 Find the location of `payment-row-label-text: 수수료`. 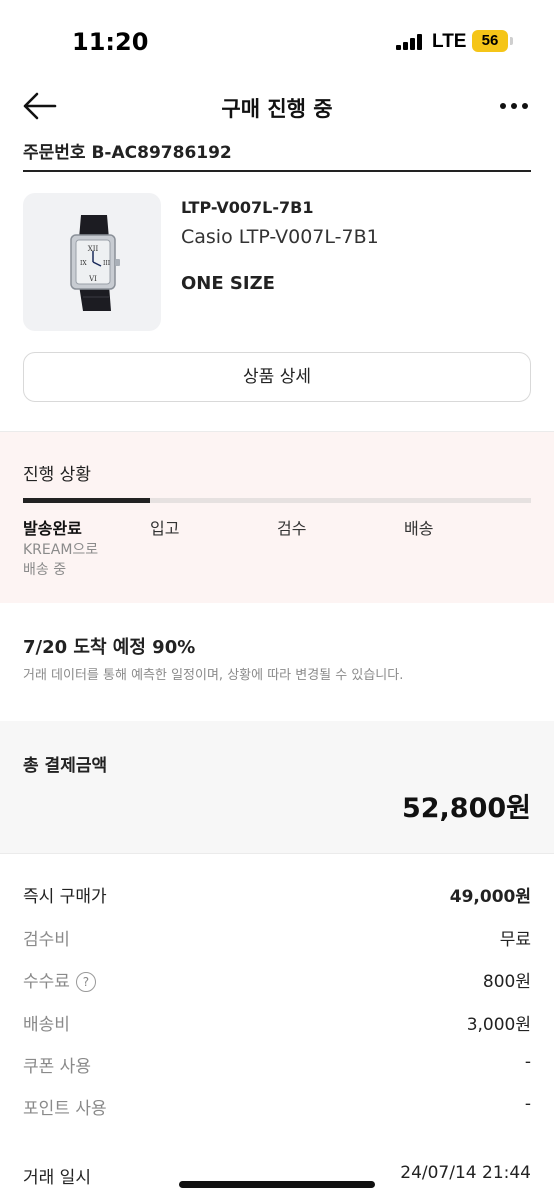

payment-row-label-text: 수수료 is located at coordinates (46, 982).